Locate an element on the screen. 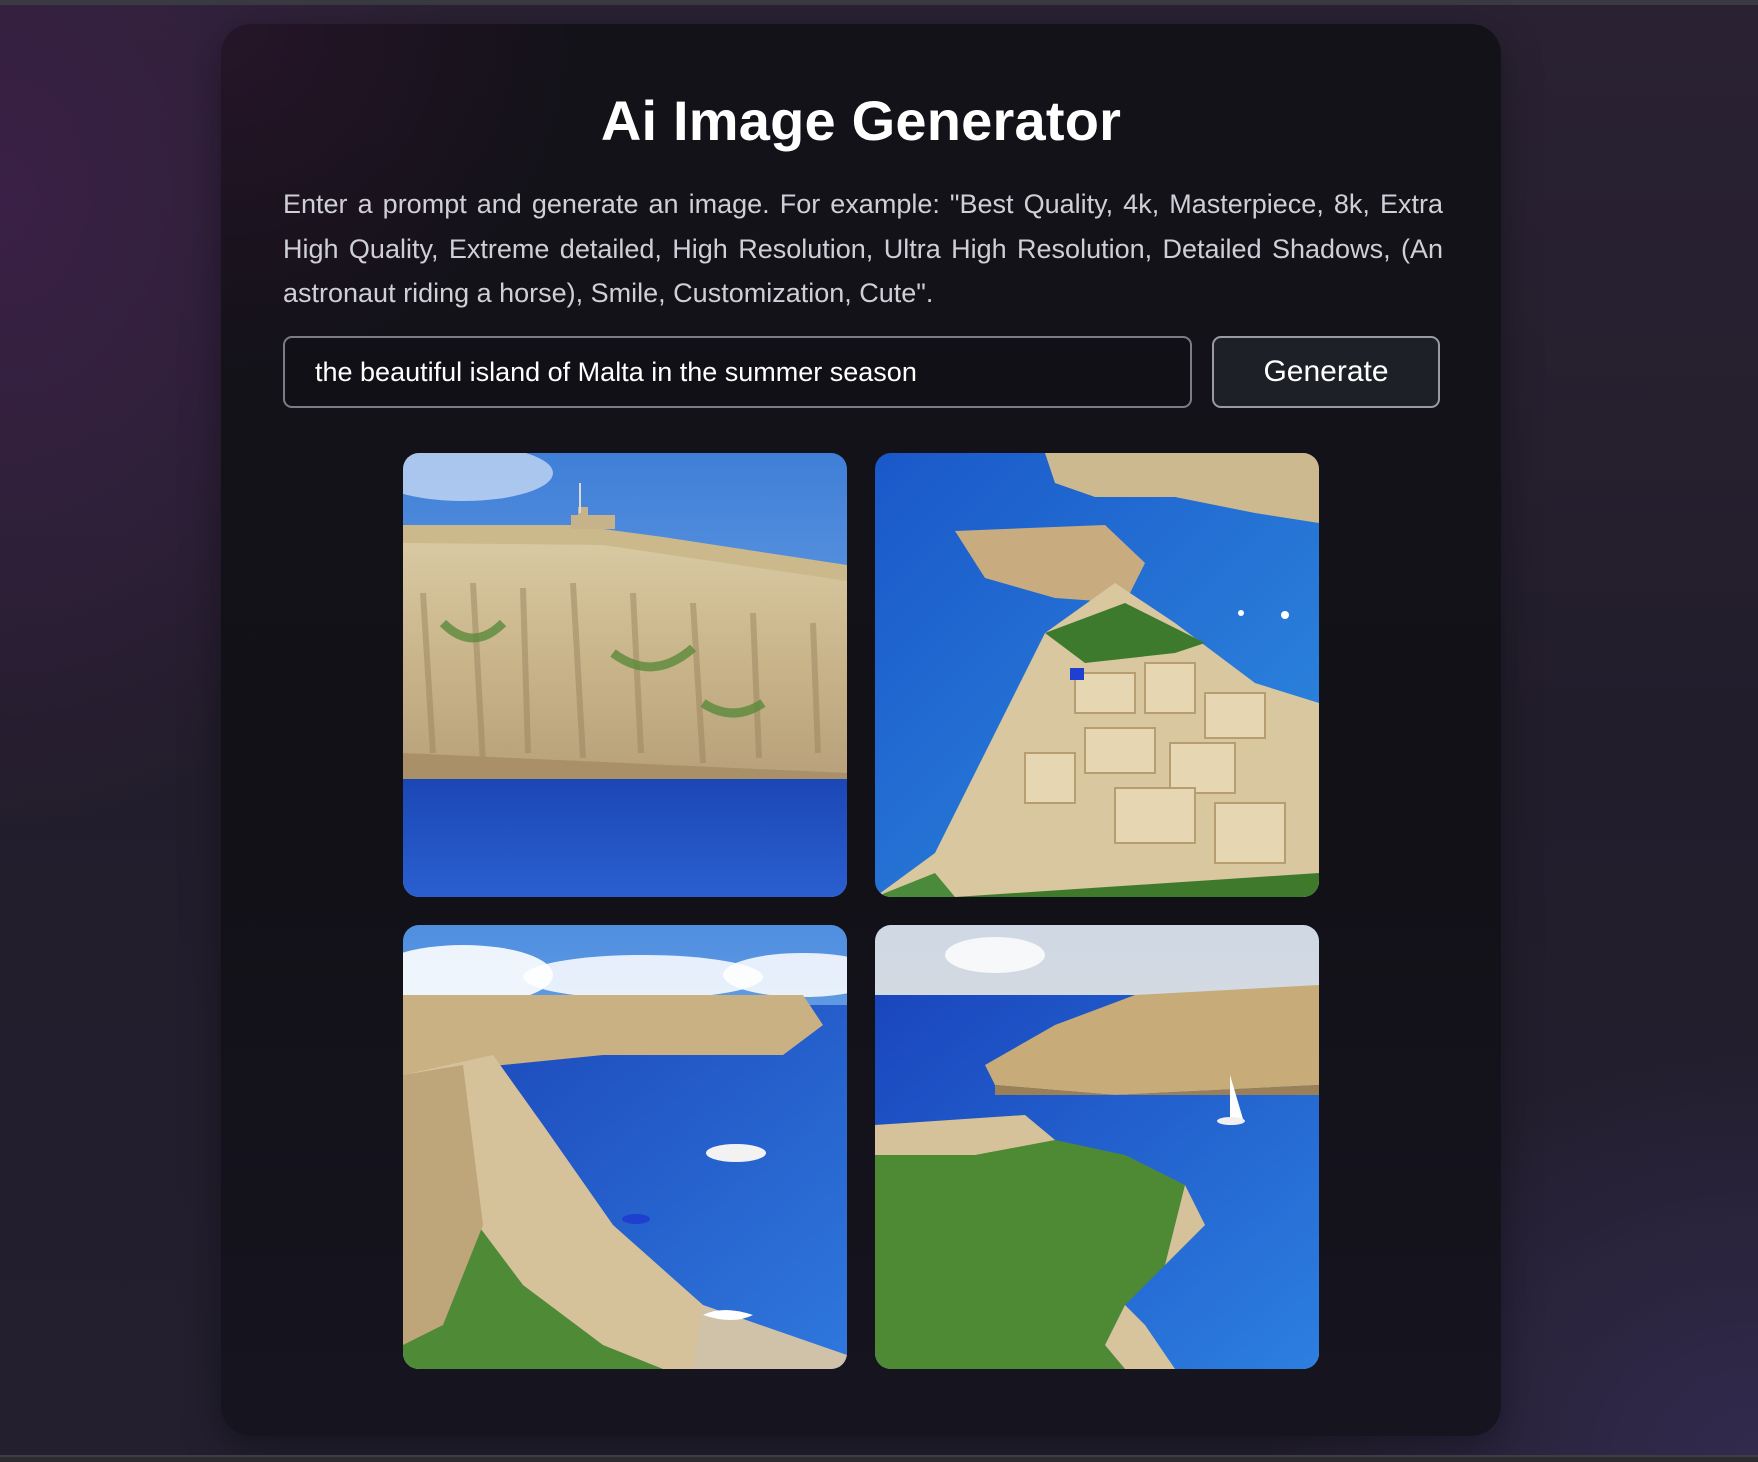 The height and width of the screenshot is (1462, 1758). bay-beach-image is located at coordinates (625, 1147).